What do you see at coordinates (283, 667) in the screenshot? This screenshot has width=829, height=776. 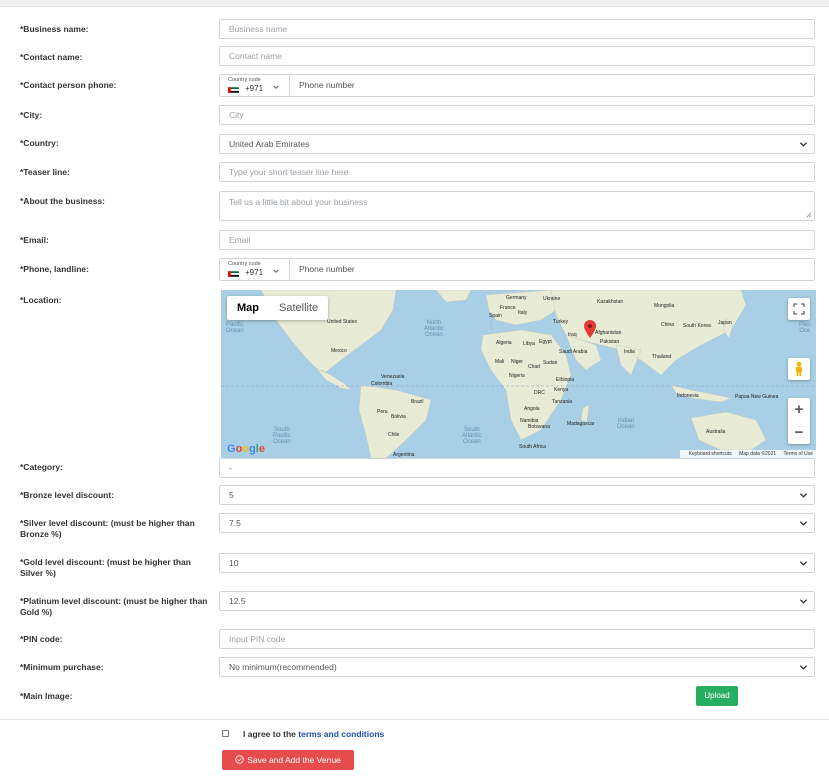 I see `min-purchase-value: No minimum(recommended)` at bounding box center [283, 667].